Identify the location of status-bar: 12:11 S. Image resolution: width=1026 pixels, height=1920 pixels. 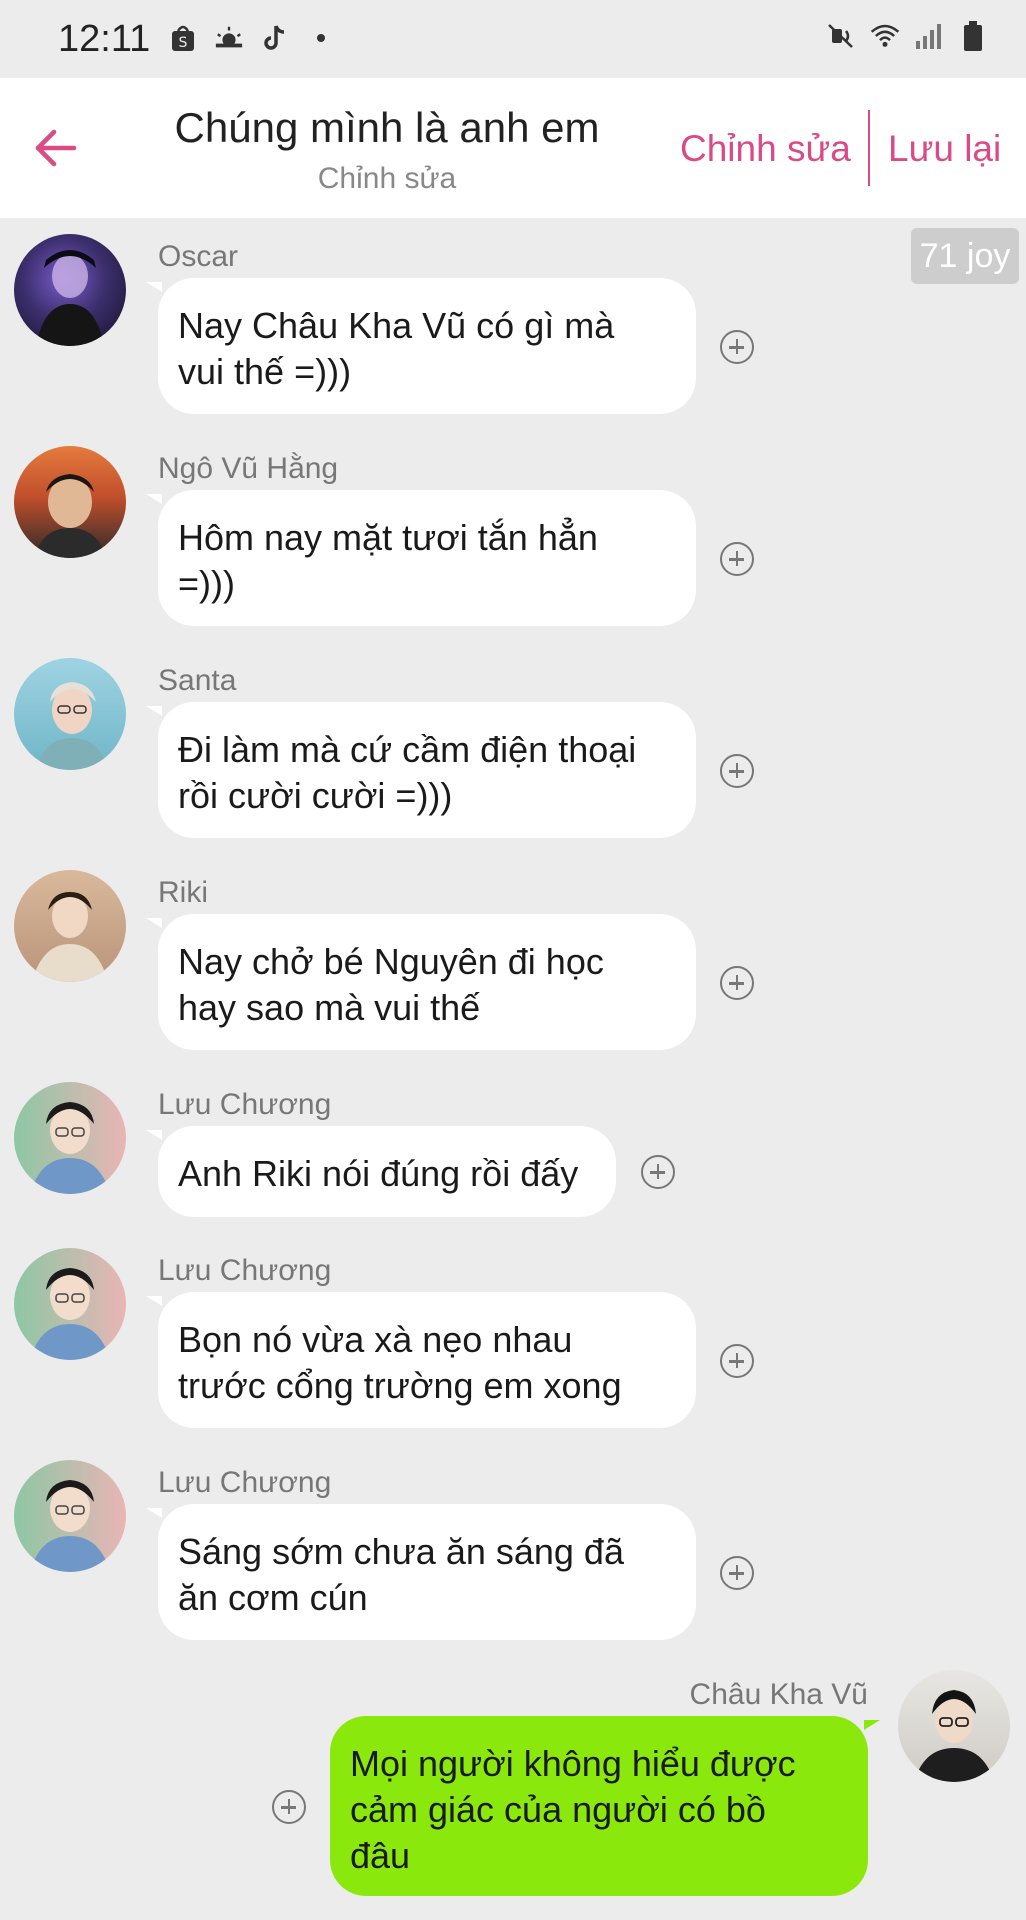
(513, 39).